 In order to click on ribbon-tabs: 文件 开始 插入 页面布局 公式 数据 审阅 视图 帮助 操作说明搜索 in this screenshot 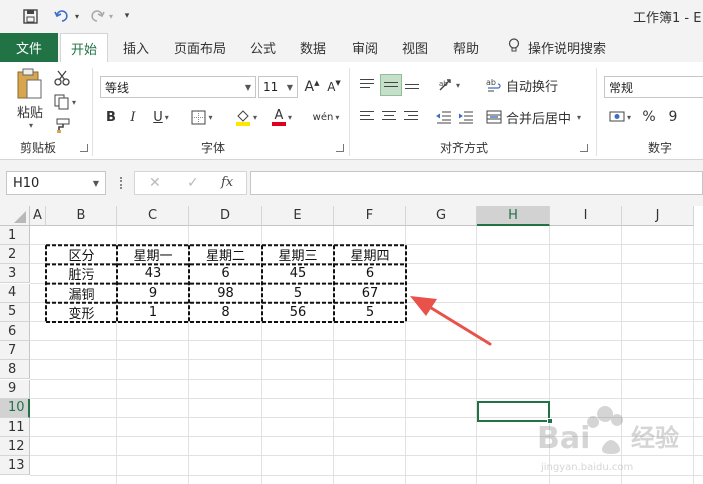, I will do `click(351, 47)`.